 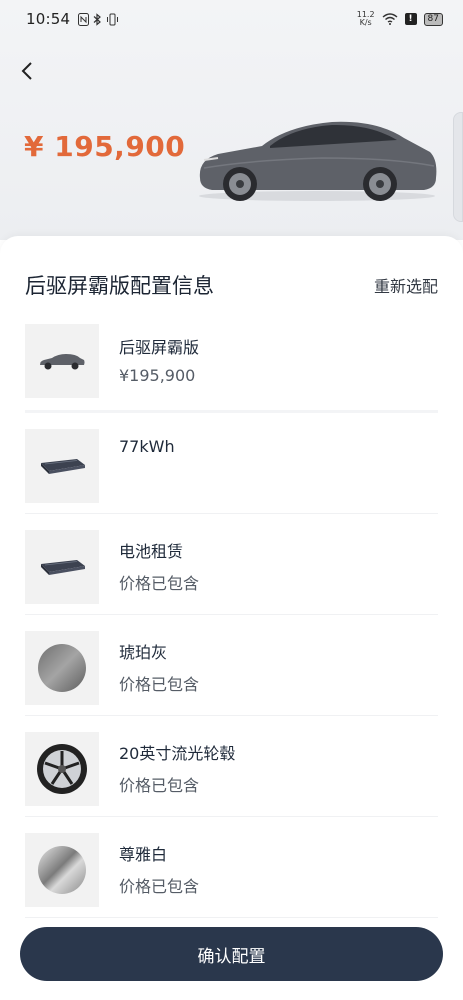 I want to click on wheel-icon, so click(x=62, y=769).